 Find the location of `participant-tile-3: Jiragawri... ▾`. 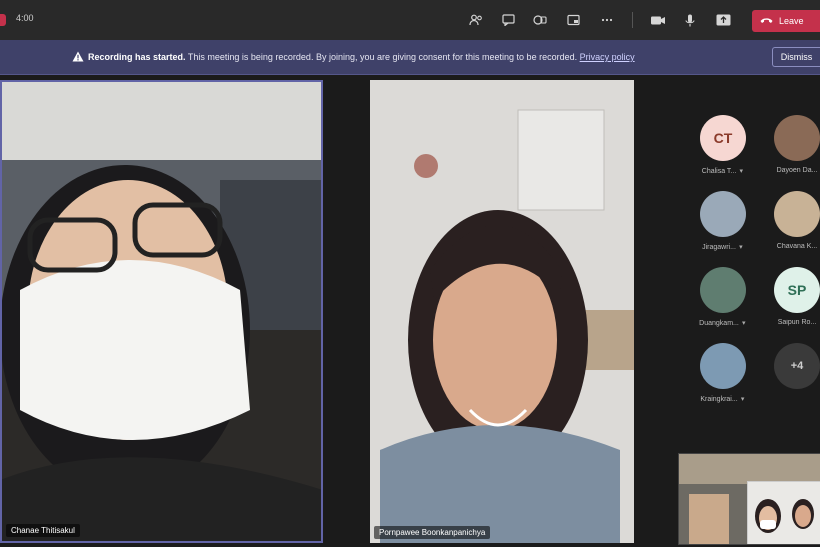

participant-tile-3: Jiragawri... ▾ is located at coordinates (723, 221).